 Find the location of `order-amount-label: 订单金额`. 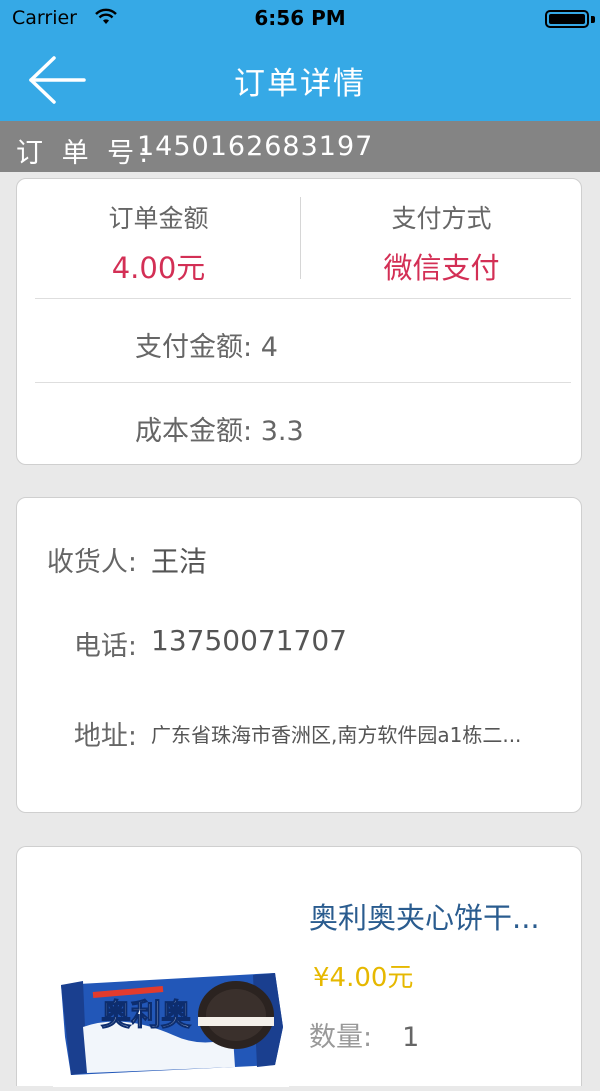

order-amount-label: 订单金额 is located at coordinates (158, 218).